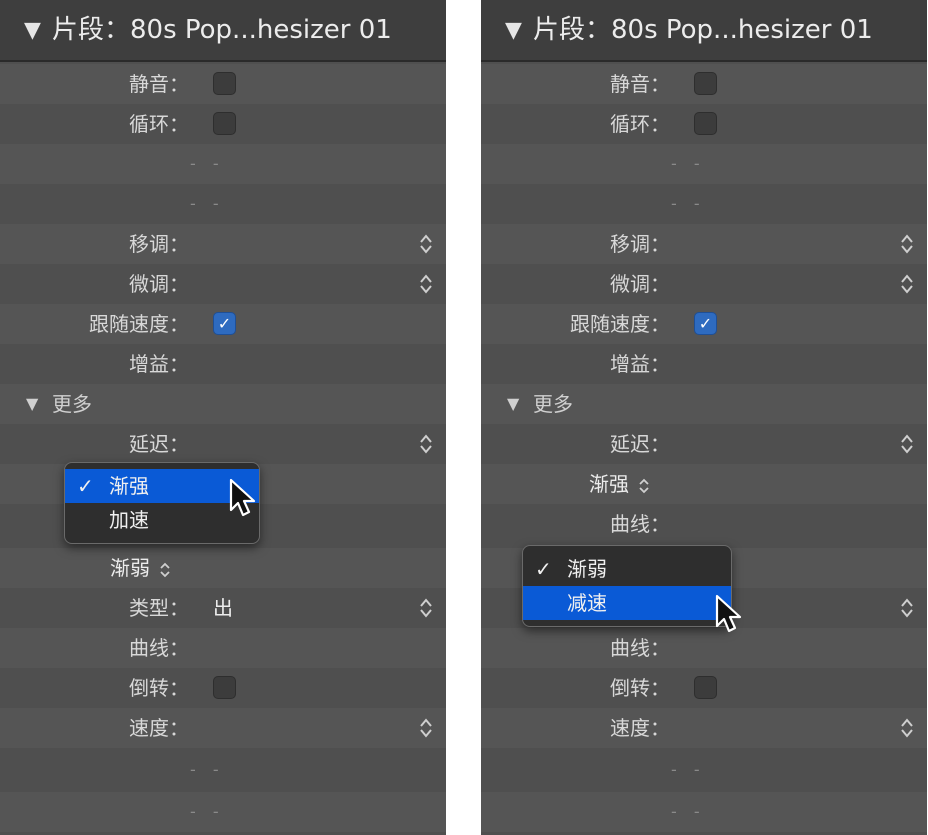 This screenshot has width=928, height=835. I want to click on menu-item-label: 渐强, so click(129, 486).